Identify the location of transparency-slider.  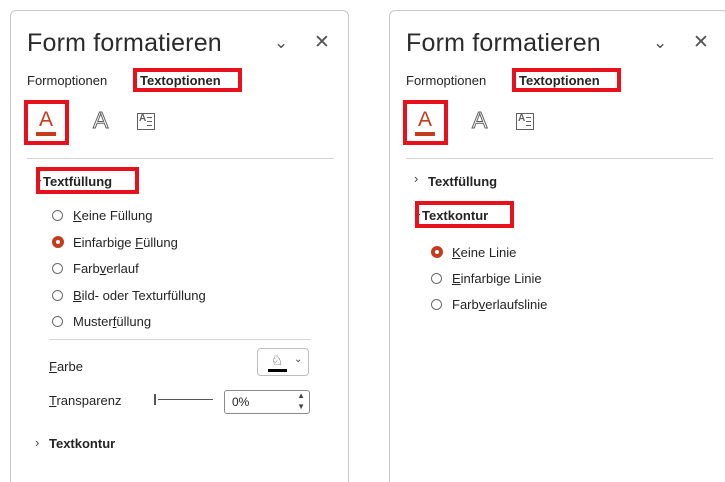
(185, 399).